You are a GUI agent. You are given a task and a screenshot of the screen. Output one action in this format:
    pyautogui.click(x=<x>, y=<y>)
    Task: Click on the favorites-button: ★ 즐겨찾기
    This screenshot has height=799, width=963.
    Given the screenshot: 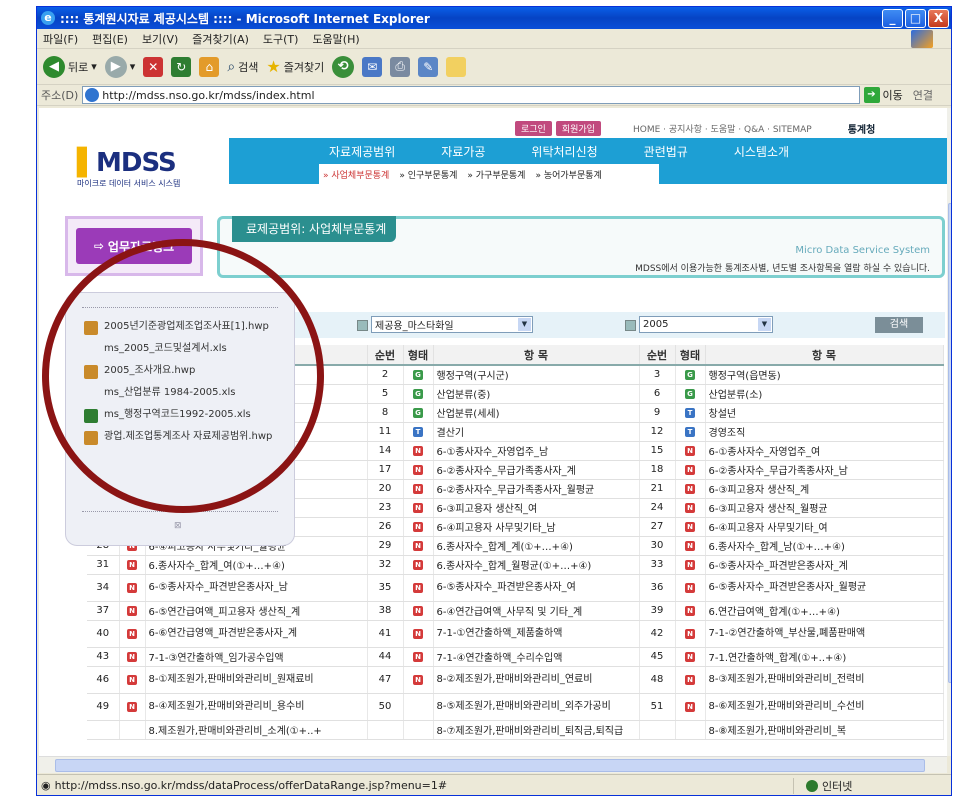 What is the action you would take?
    pyautogui.click(x=295, y=66)
    